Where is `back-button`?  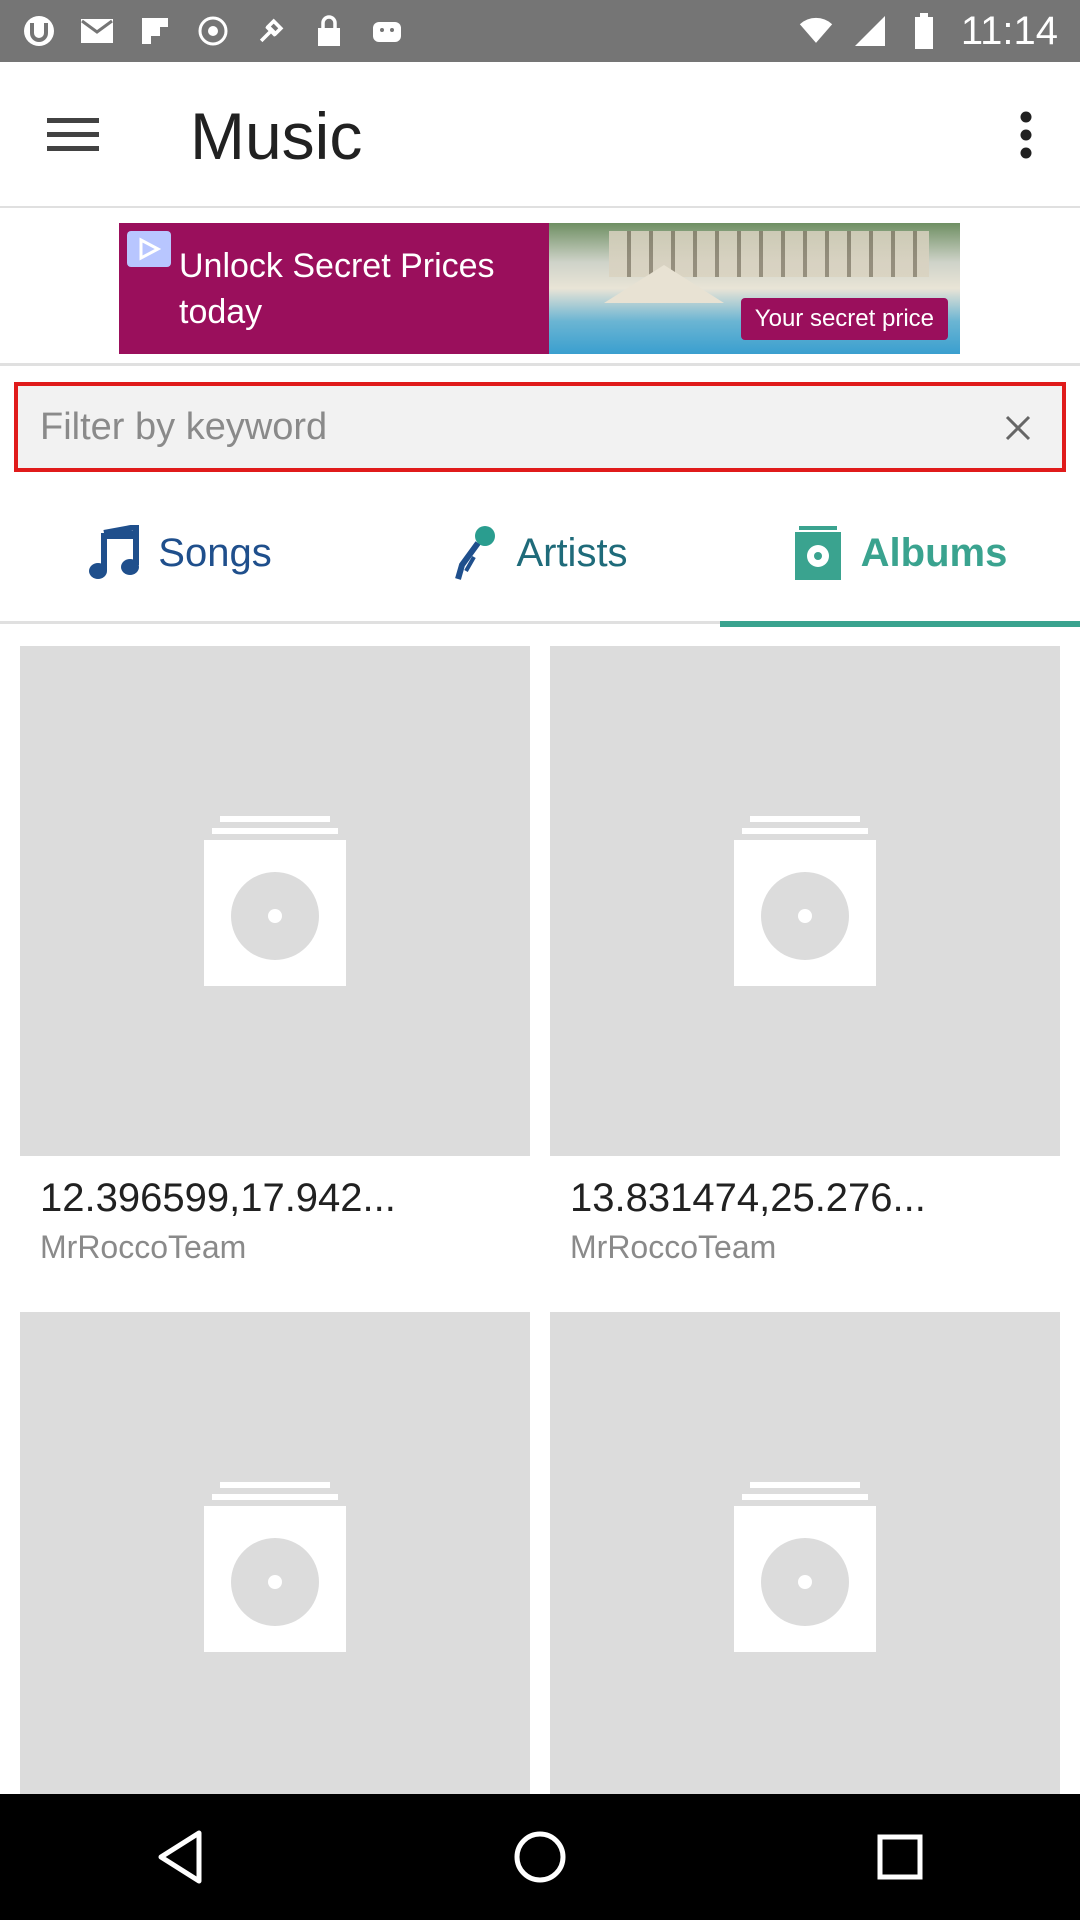 back-button is located at coordinates (180, 1857).